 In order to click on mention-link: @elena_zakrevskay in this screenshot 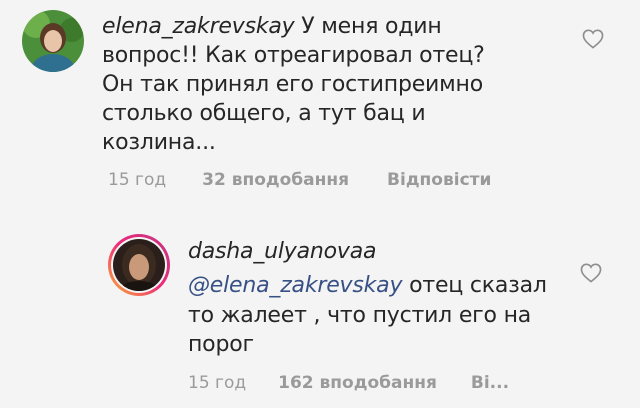, I will do `click(295, 285)`.